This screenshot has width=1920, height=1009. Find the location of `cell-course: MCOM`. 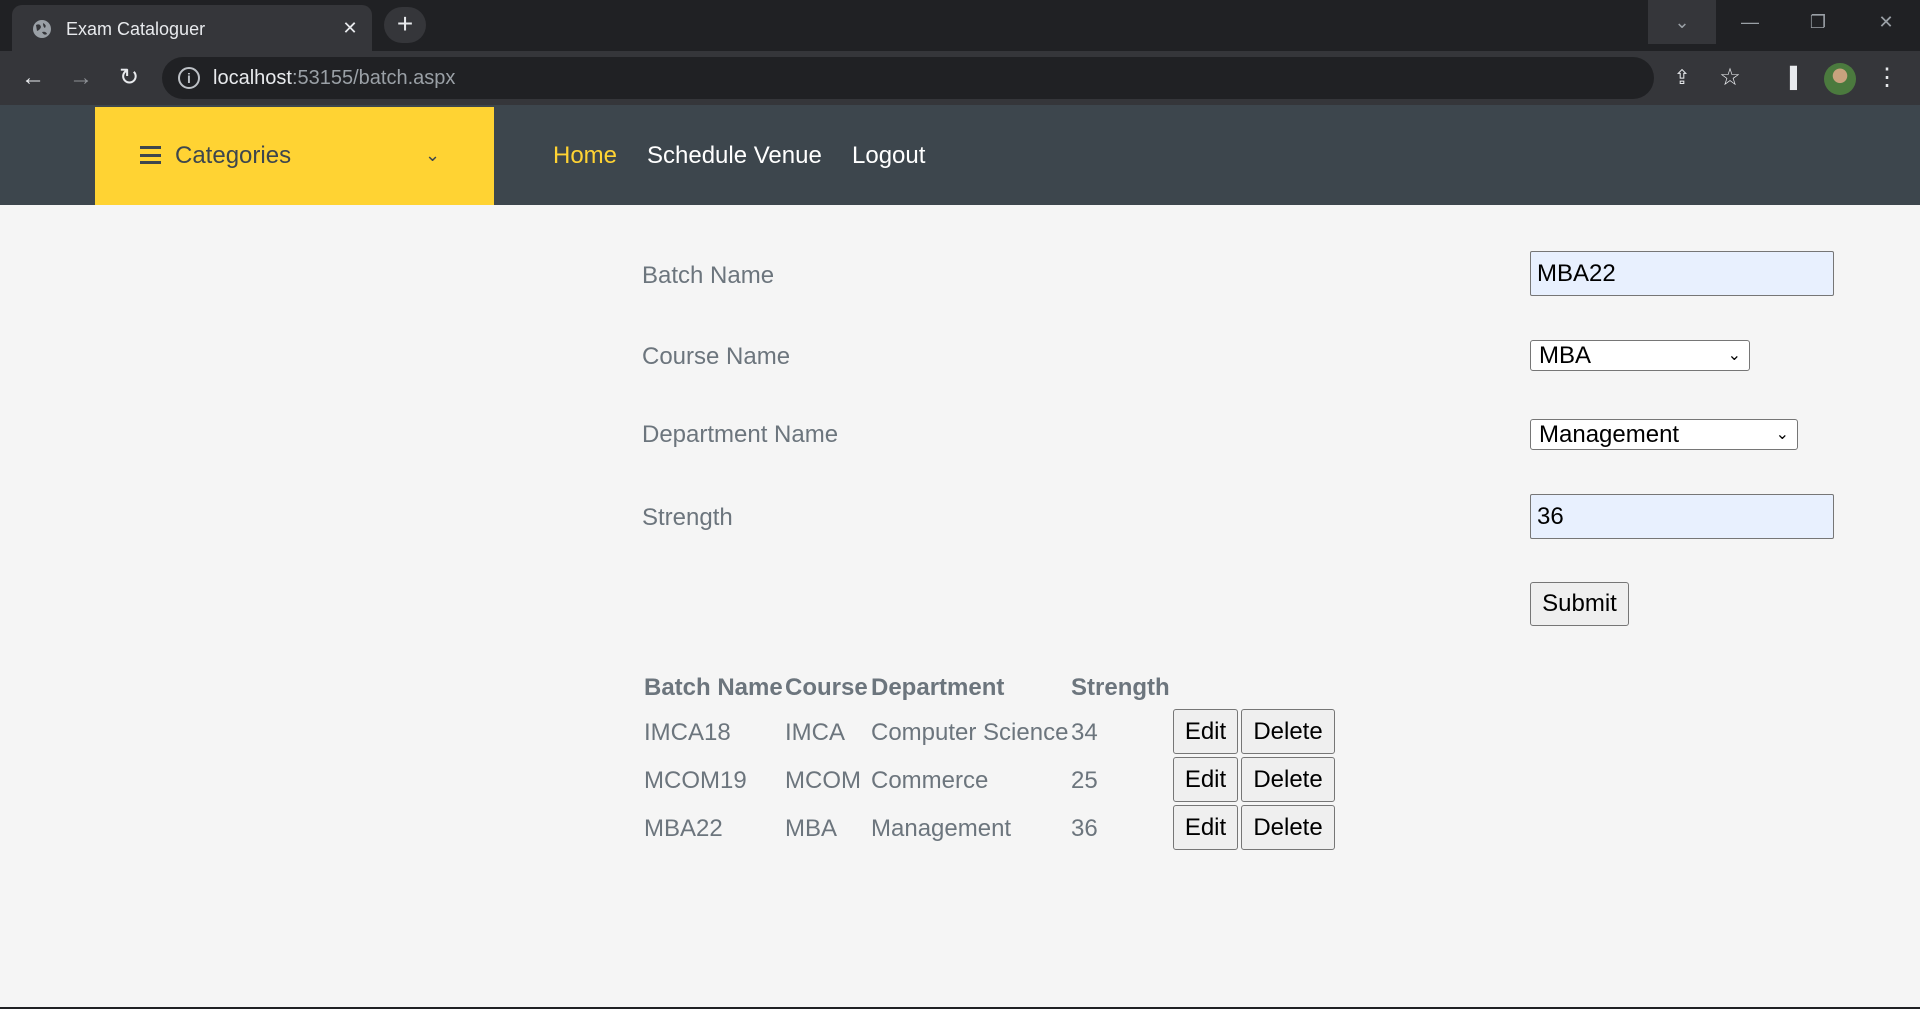

cell-course: MCOM is located at coordinates (823, 780).